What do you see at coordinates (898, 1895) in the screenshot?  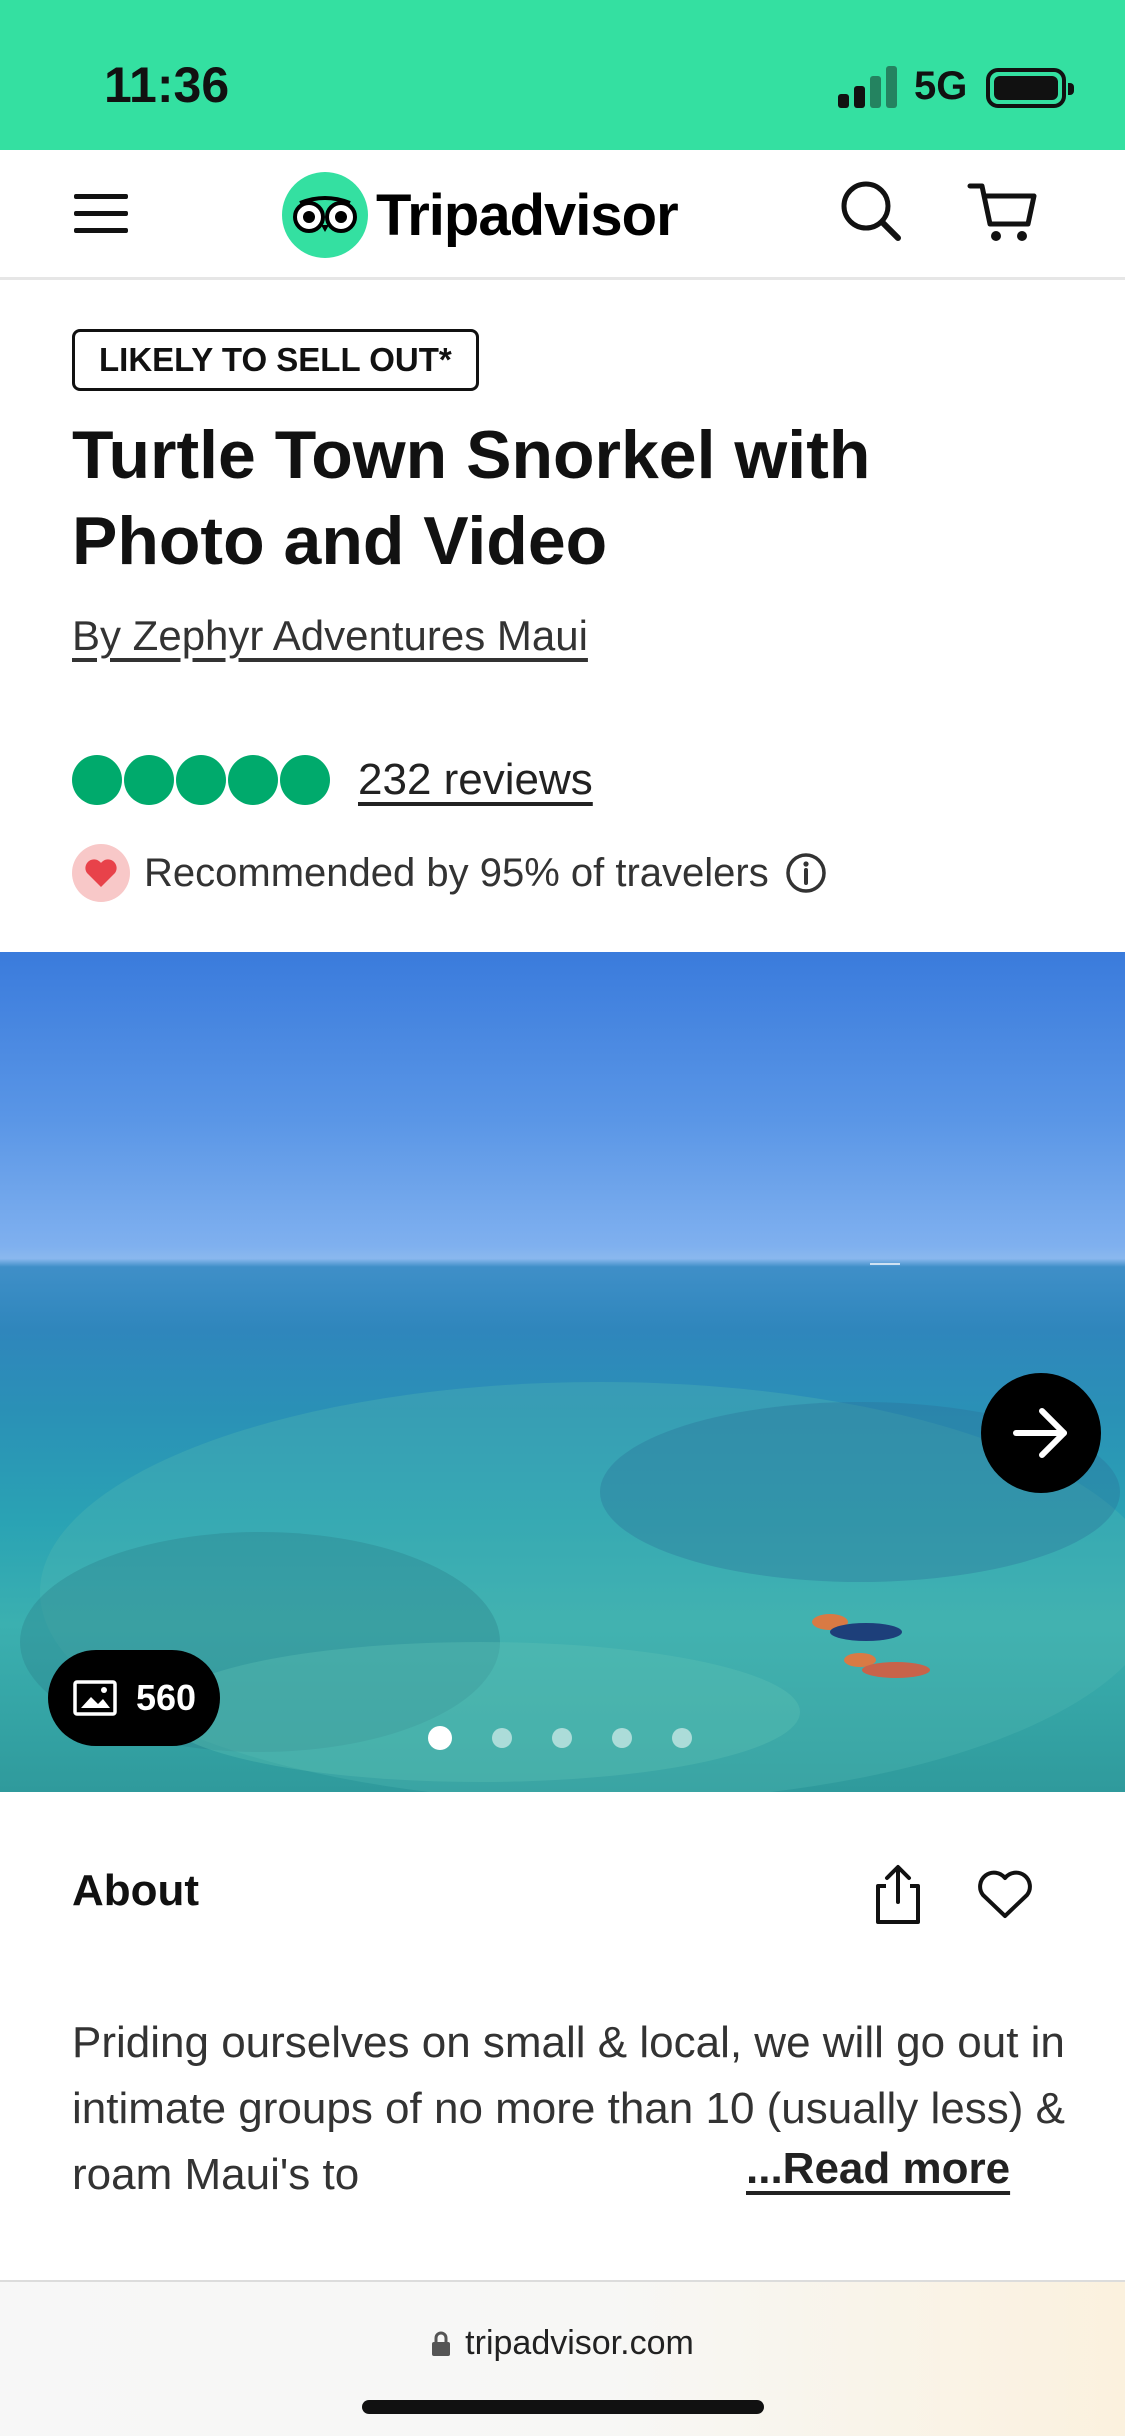 I see `share-icon` at bounding box center [898, 1895].